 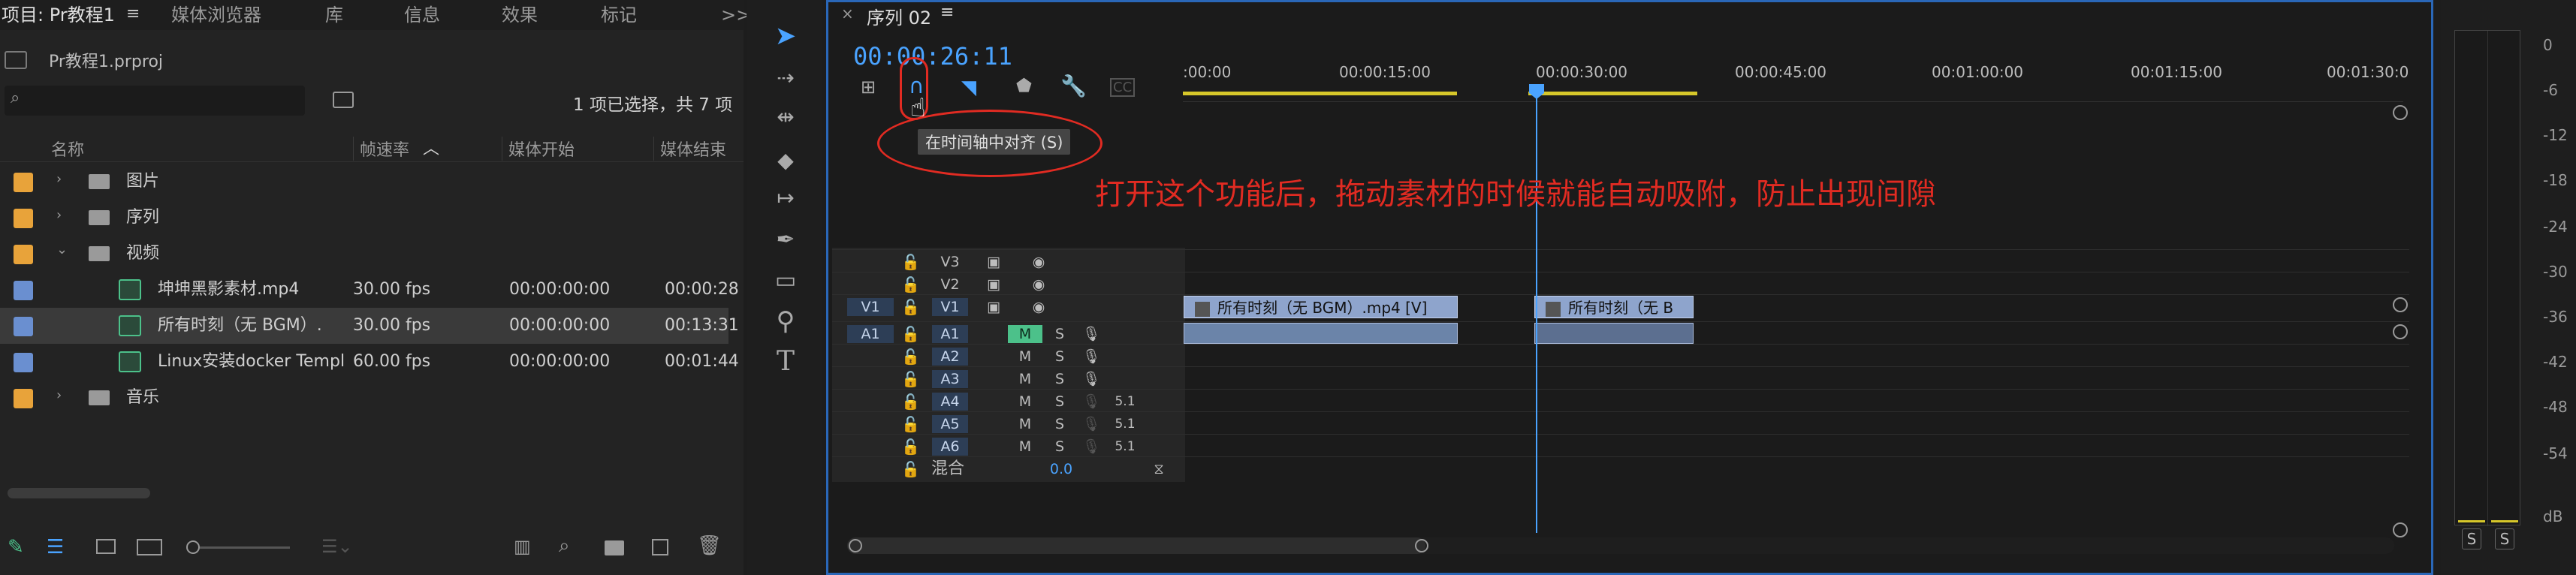 What do you see at coordinates (869, 87) in the screenshot?
I see `nest-icon: ⊞` at bounding box center [869, 87].